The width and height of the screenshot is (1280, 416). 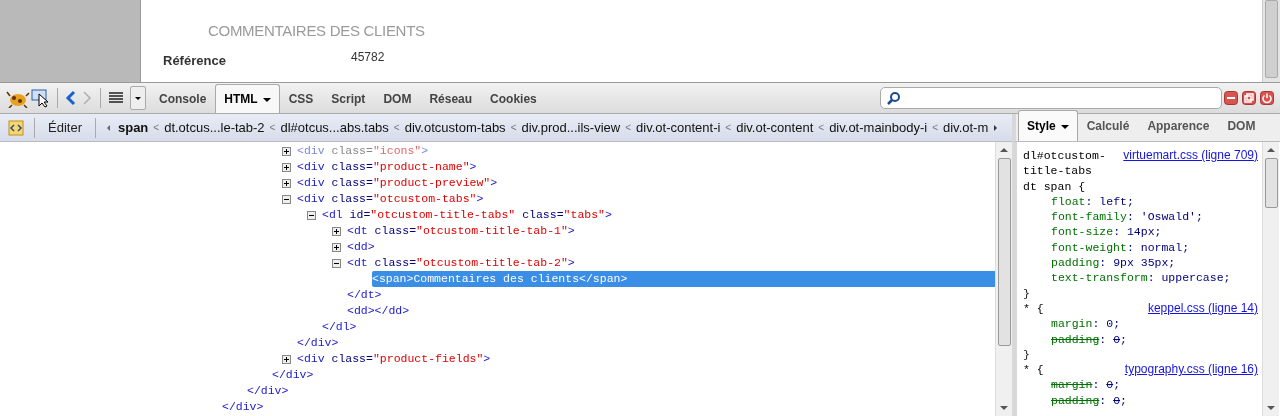 I want to click on side-panel-tab: Style, so click(x=1048, y=125).